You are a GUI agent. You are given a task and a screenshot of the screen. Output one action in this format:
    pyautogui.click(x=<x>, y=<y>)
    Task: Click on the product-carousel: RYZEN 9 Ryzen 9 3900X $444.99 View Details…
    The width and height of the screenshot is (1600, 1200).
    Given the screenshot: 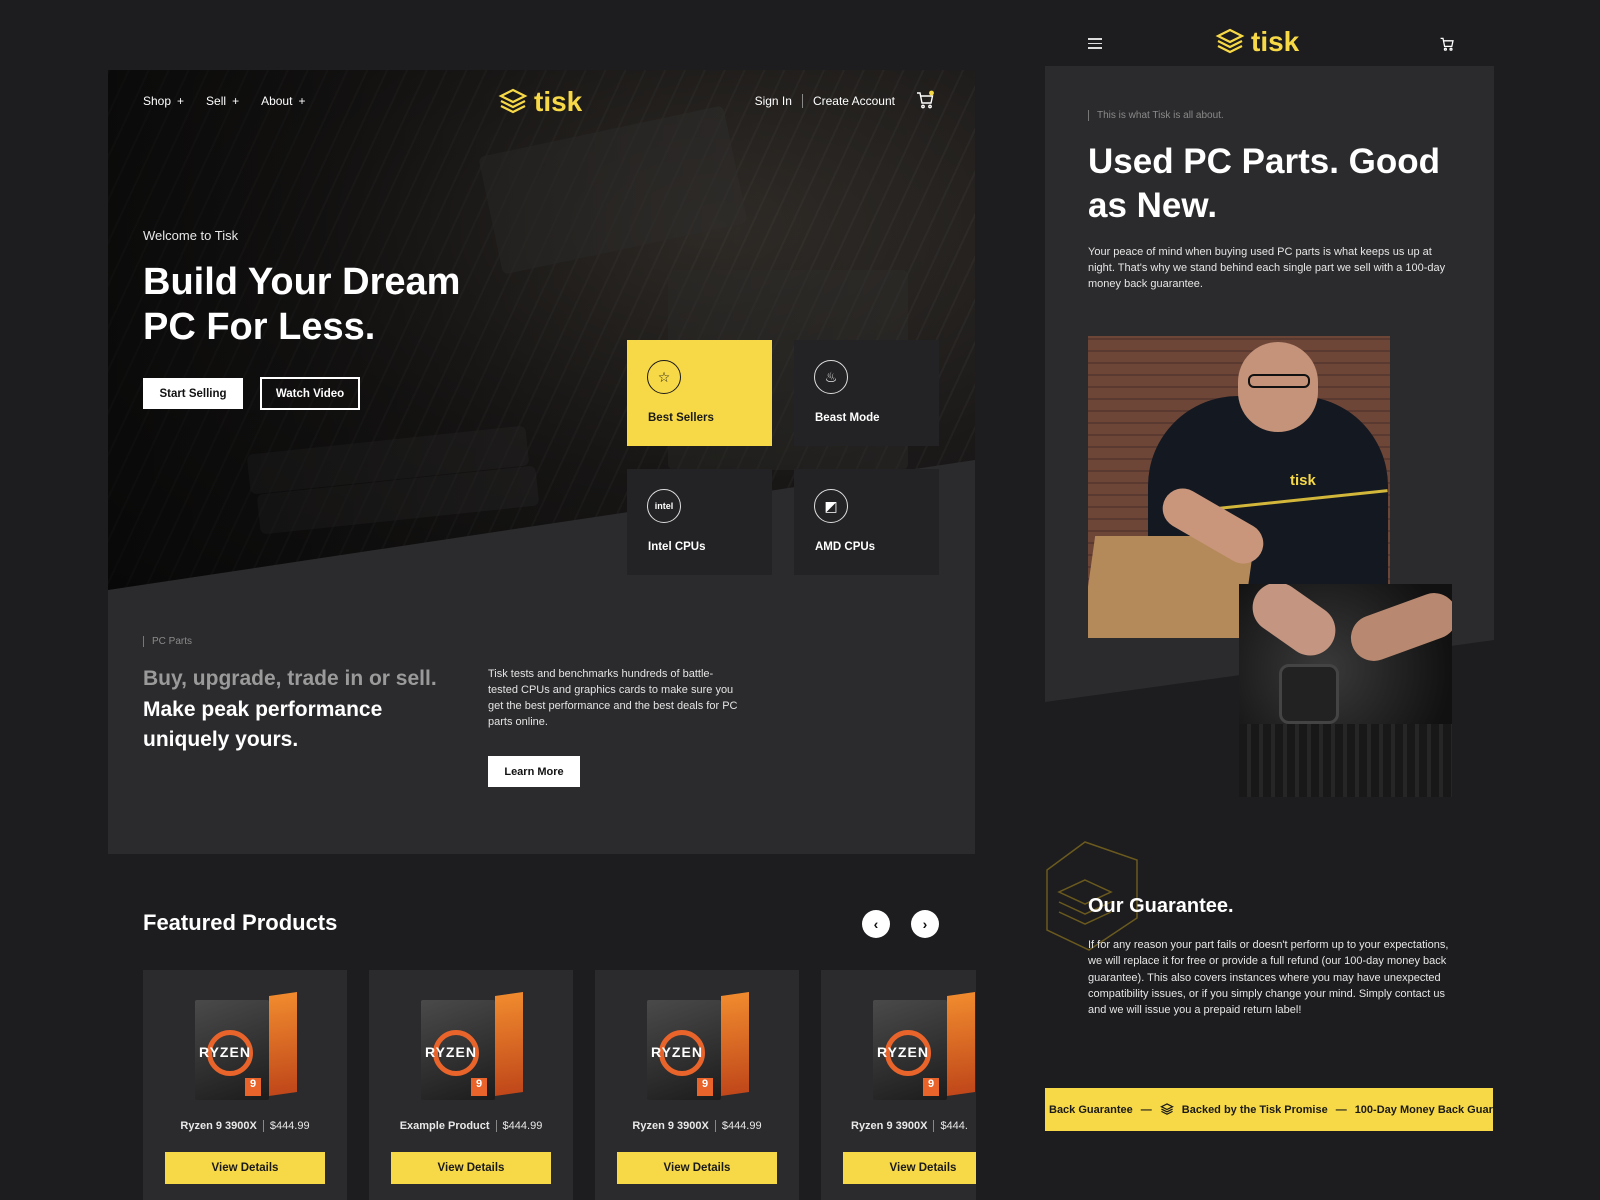 What is the action you would take?
    pyautogui.click(x=559, y=1085)
    